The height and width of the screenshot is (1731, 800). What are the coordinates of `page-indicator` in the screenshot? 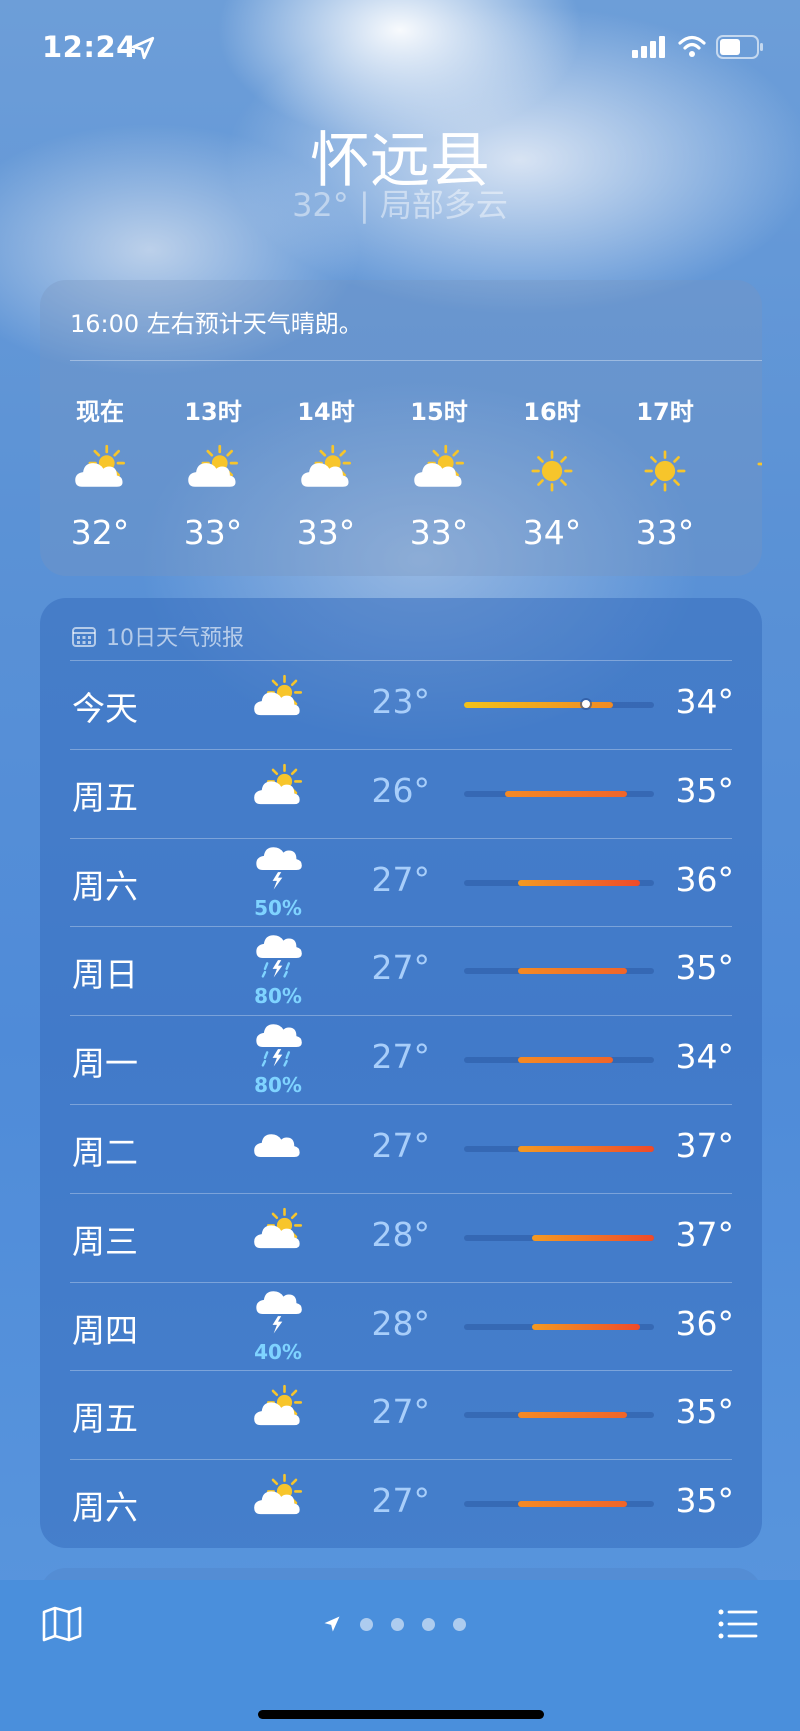 It's located at (394, 1624).